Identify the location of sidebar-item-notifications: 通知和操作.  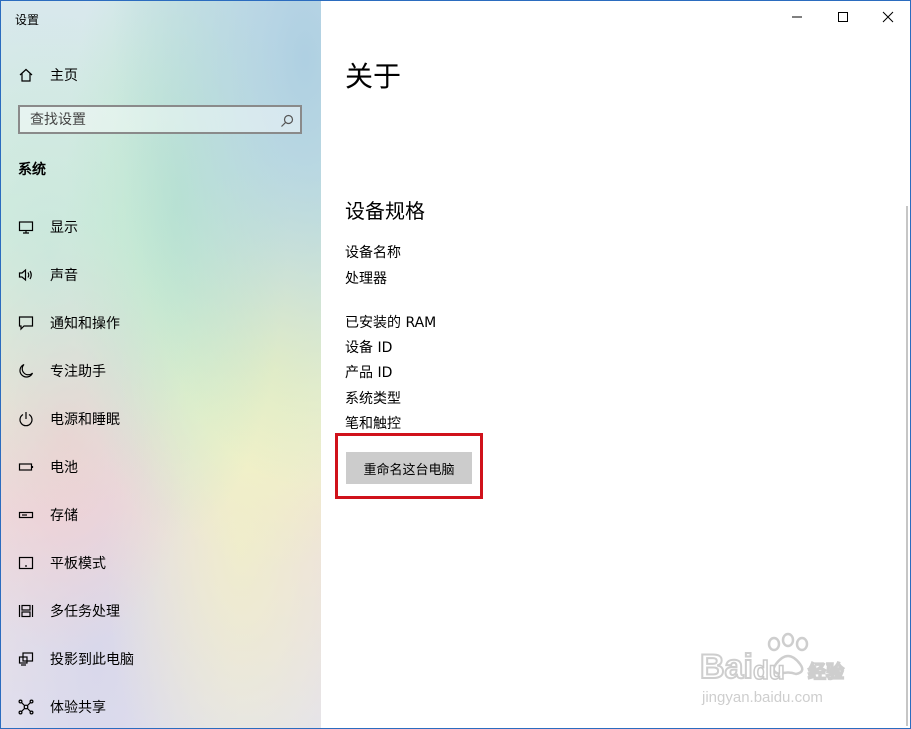
(161, 323).